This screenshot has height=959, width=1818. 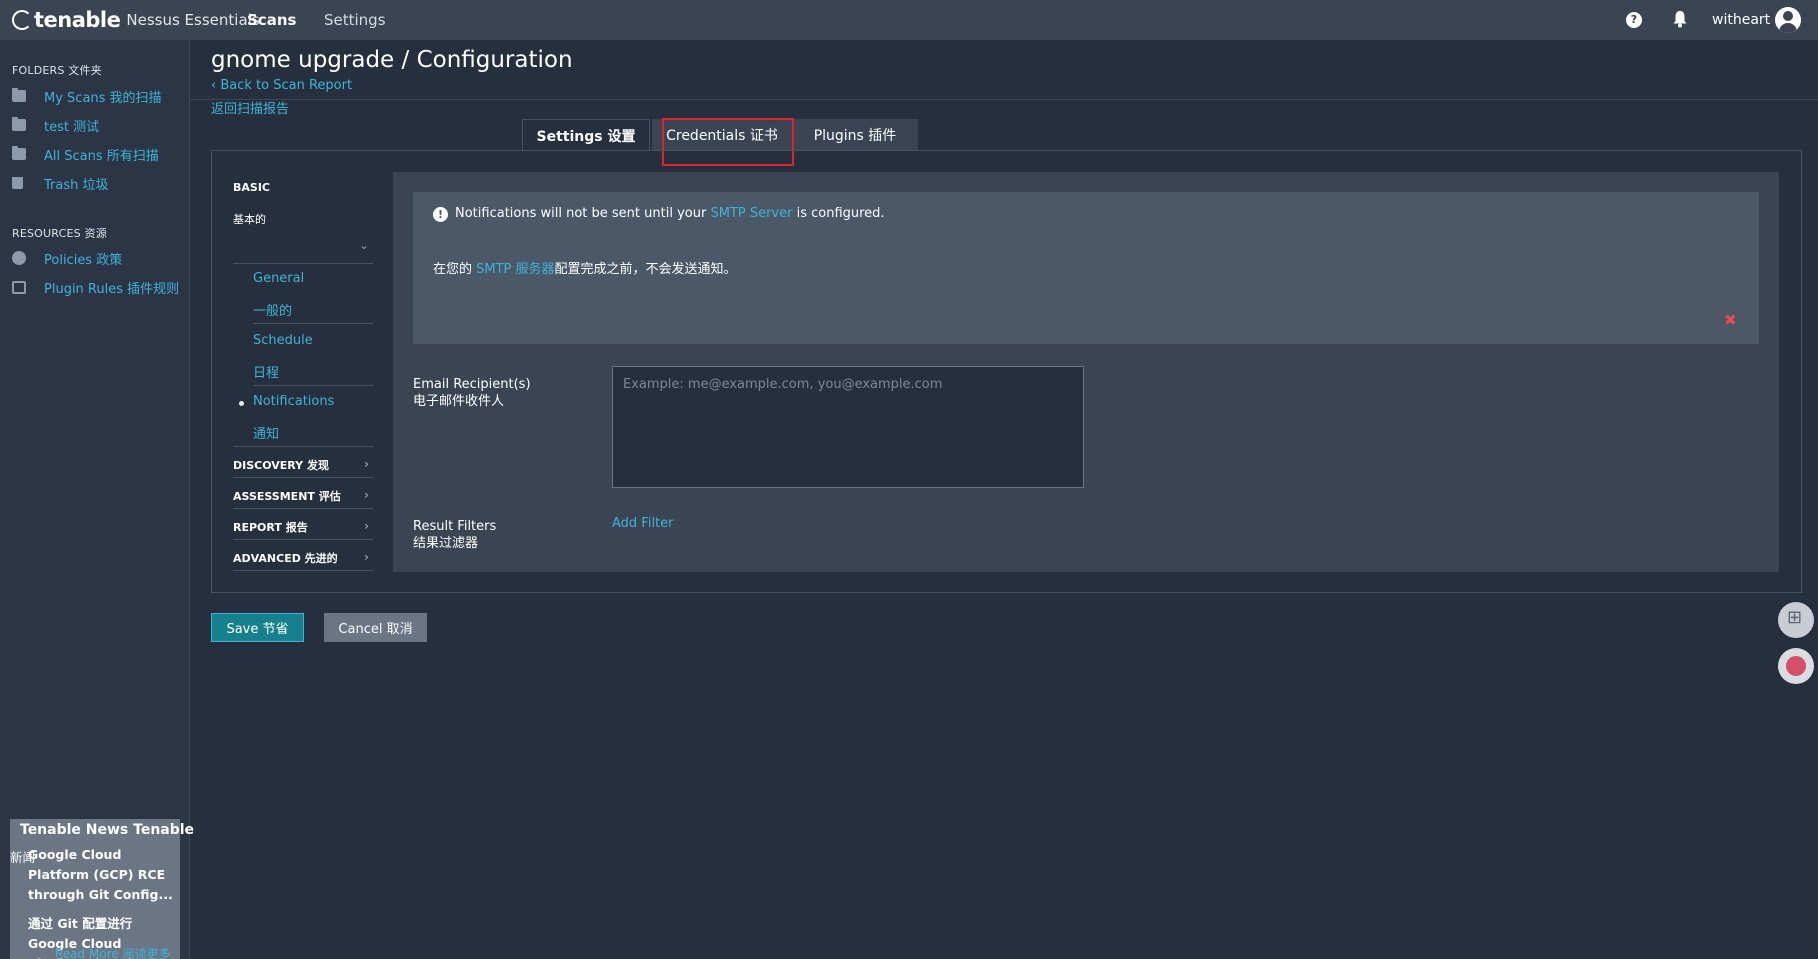 I want to click on section-assessment: ASSESSMENT 评估 ›, so click(x=303, y=496).